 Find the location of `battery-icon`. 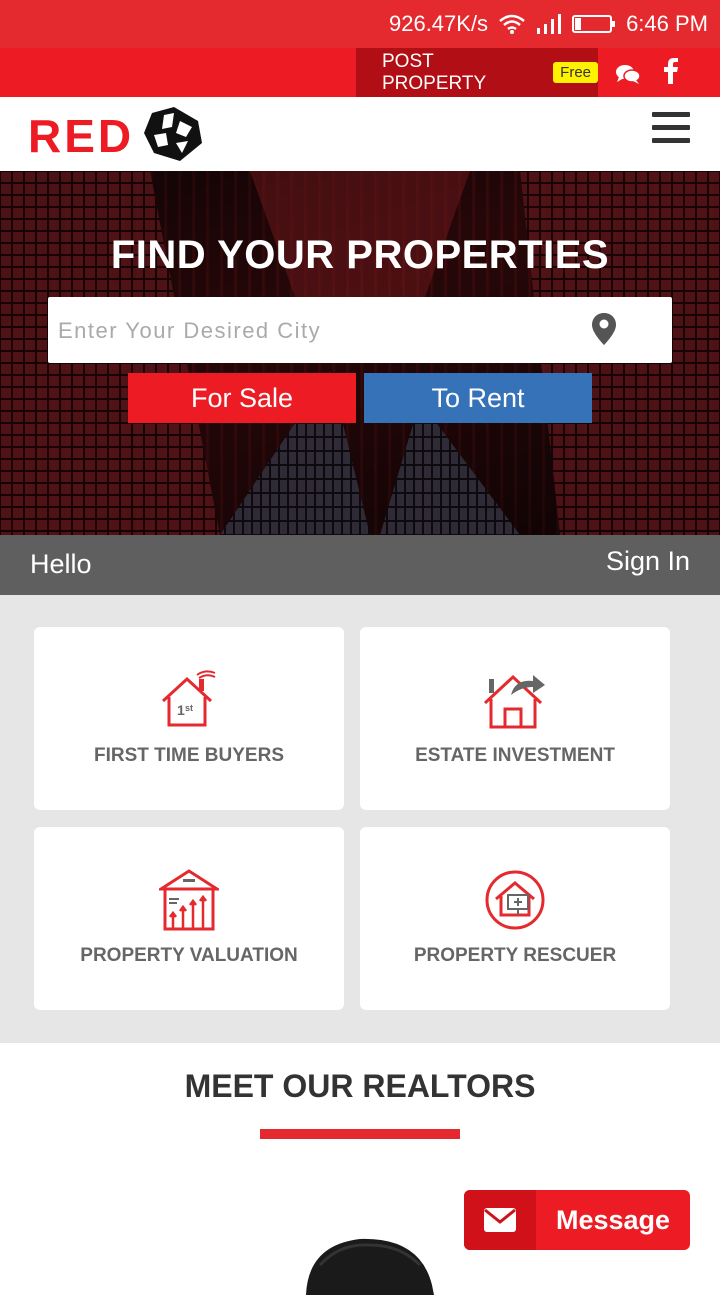

battery-icon is located at coordinates (594, 24).